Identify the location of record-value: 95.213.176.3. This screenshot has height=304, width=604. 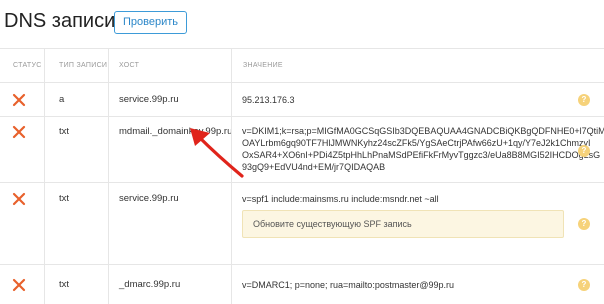
(268, 100).